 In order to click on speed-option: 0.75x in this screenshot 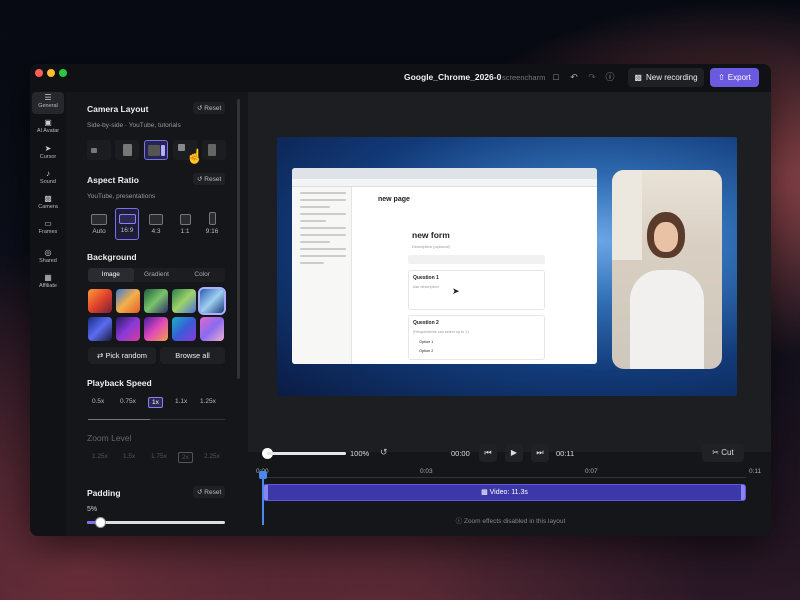, I will do `click(128, 401)`.